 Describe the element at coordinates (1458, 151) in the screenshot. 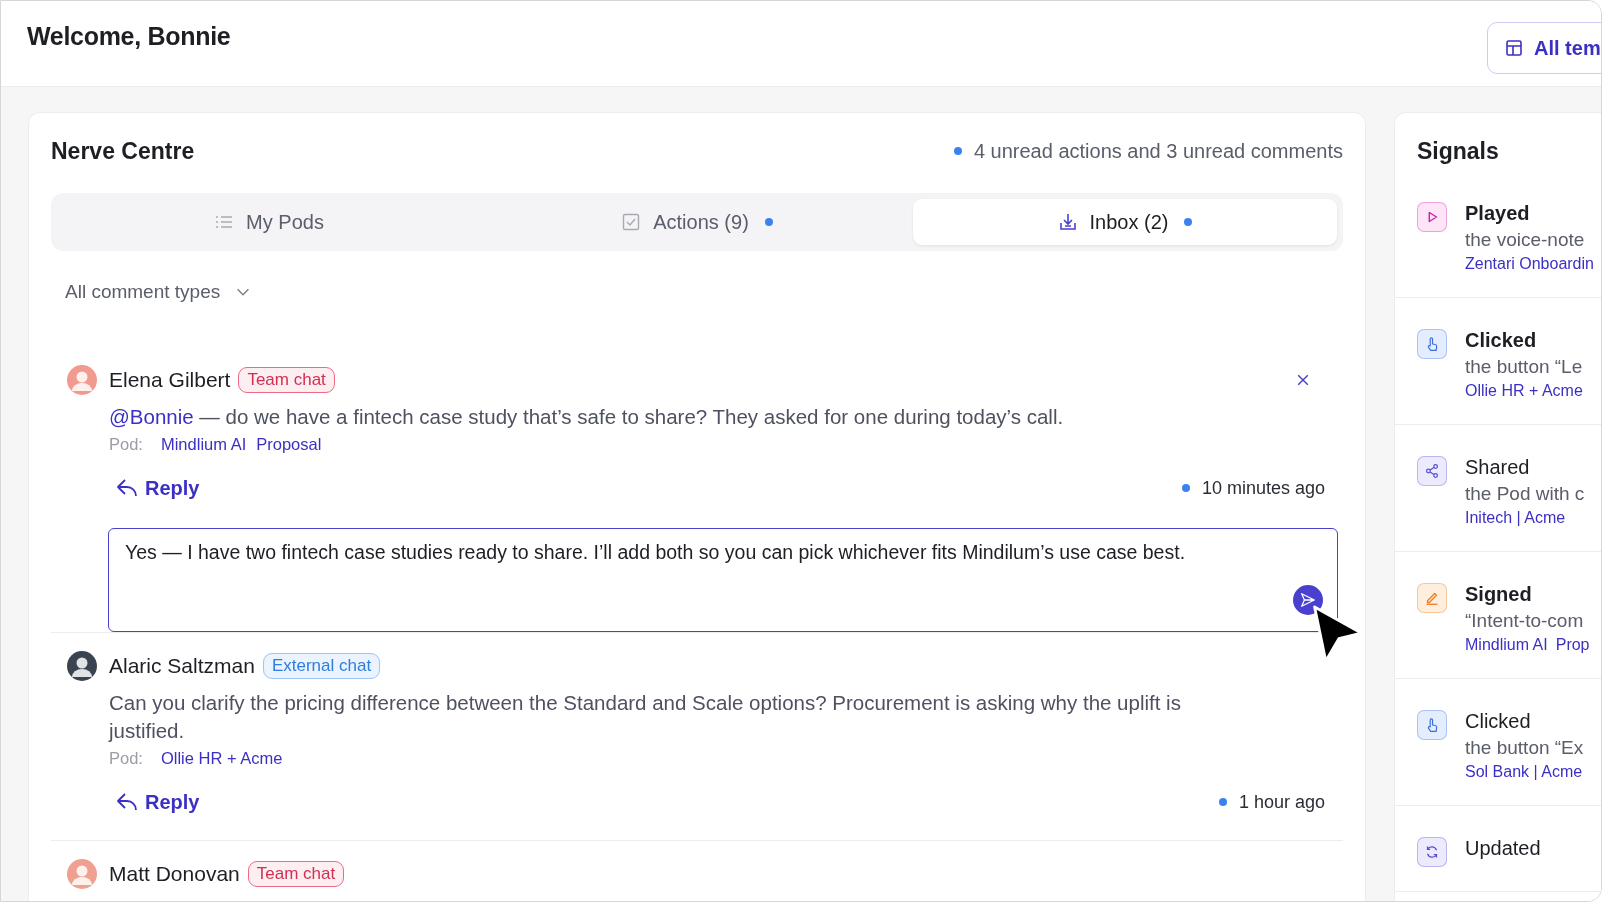

I see `card-title: Signals` at that location.